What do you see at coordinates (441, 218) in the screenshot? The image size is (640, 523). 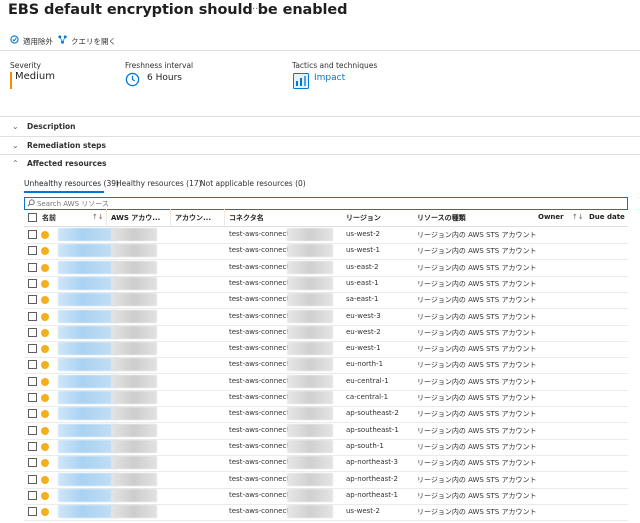 I see `column-header-resource-type: リソースの種類` at bounding box center [441, 218].